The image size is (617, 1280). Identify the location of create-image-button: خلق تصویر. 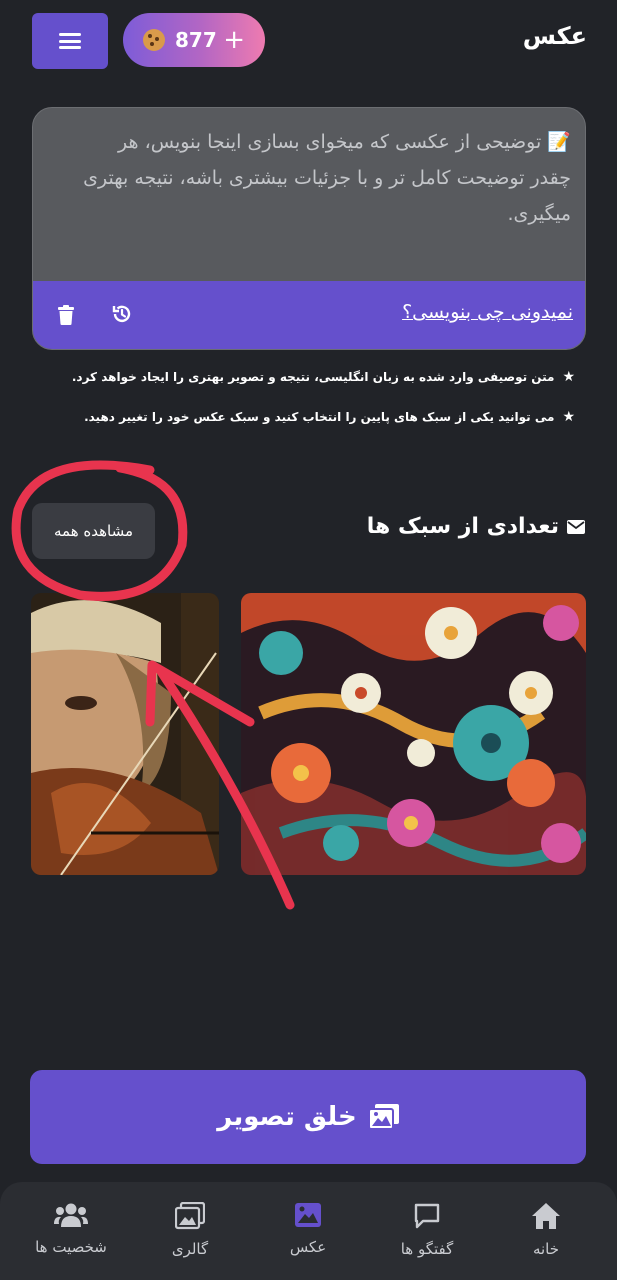
(308, 1117).